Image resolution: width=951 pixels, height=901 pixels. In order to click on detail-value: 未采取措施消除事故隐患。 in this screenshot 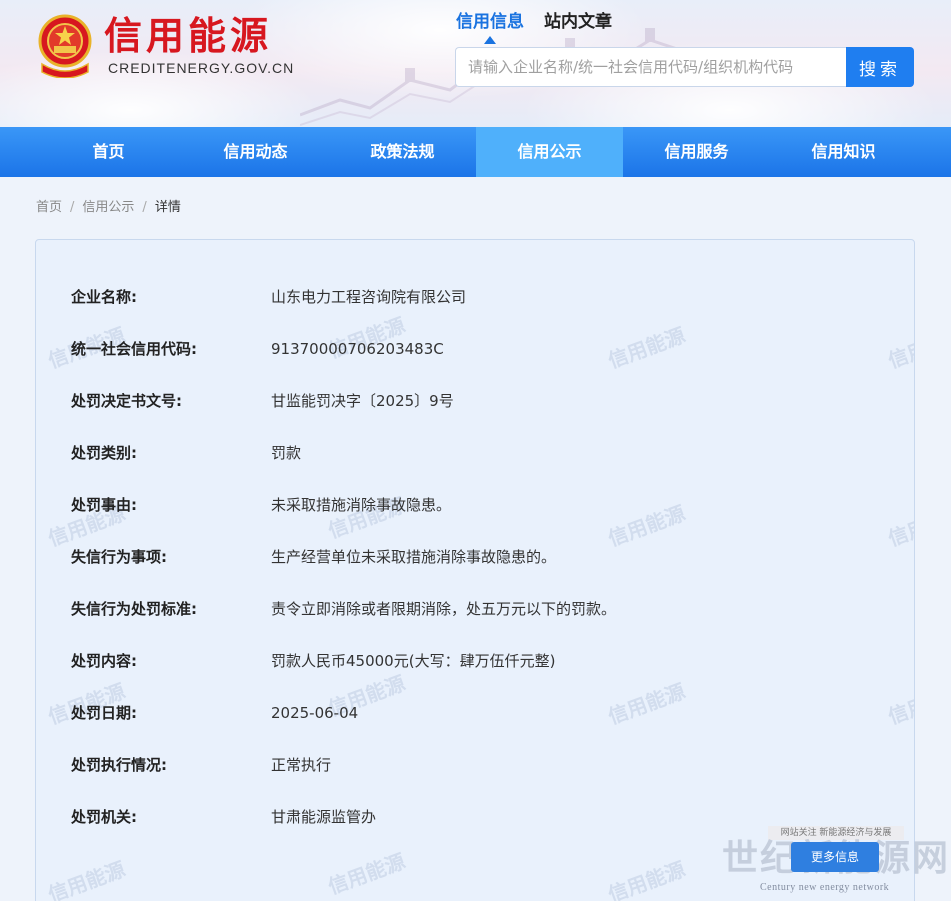, I will do `click(361, 505)`.